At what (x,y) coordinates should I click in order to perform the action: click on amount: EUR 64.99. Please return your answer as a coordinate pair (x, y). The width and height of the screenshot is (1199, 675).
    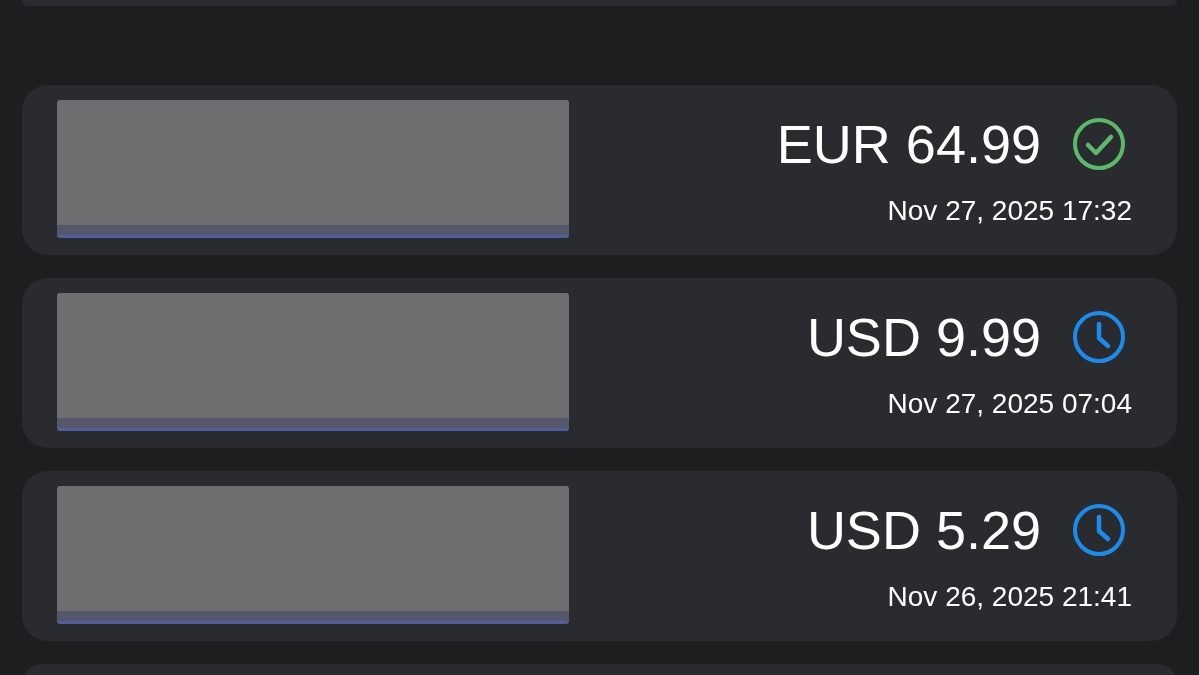
    Looking at the image, I should click on (908, 144).